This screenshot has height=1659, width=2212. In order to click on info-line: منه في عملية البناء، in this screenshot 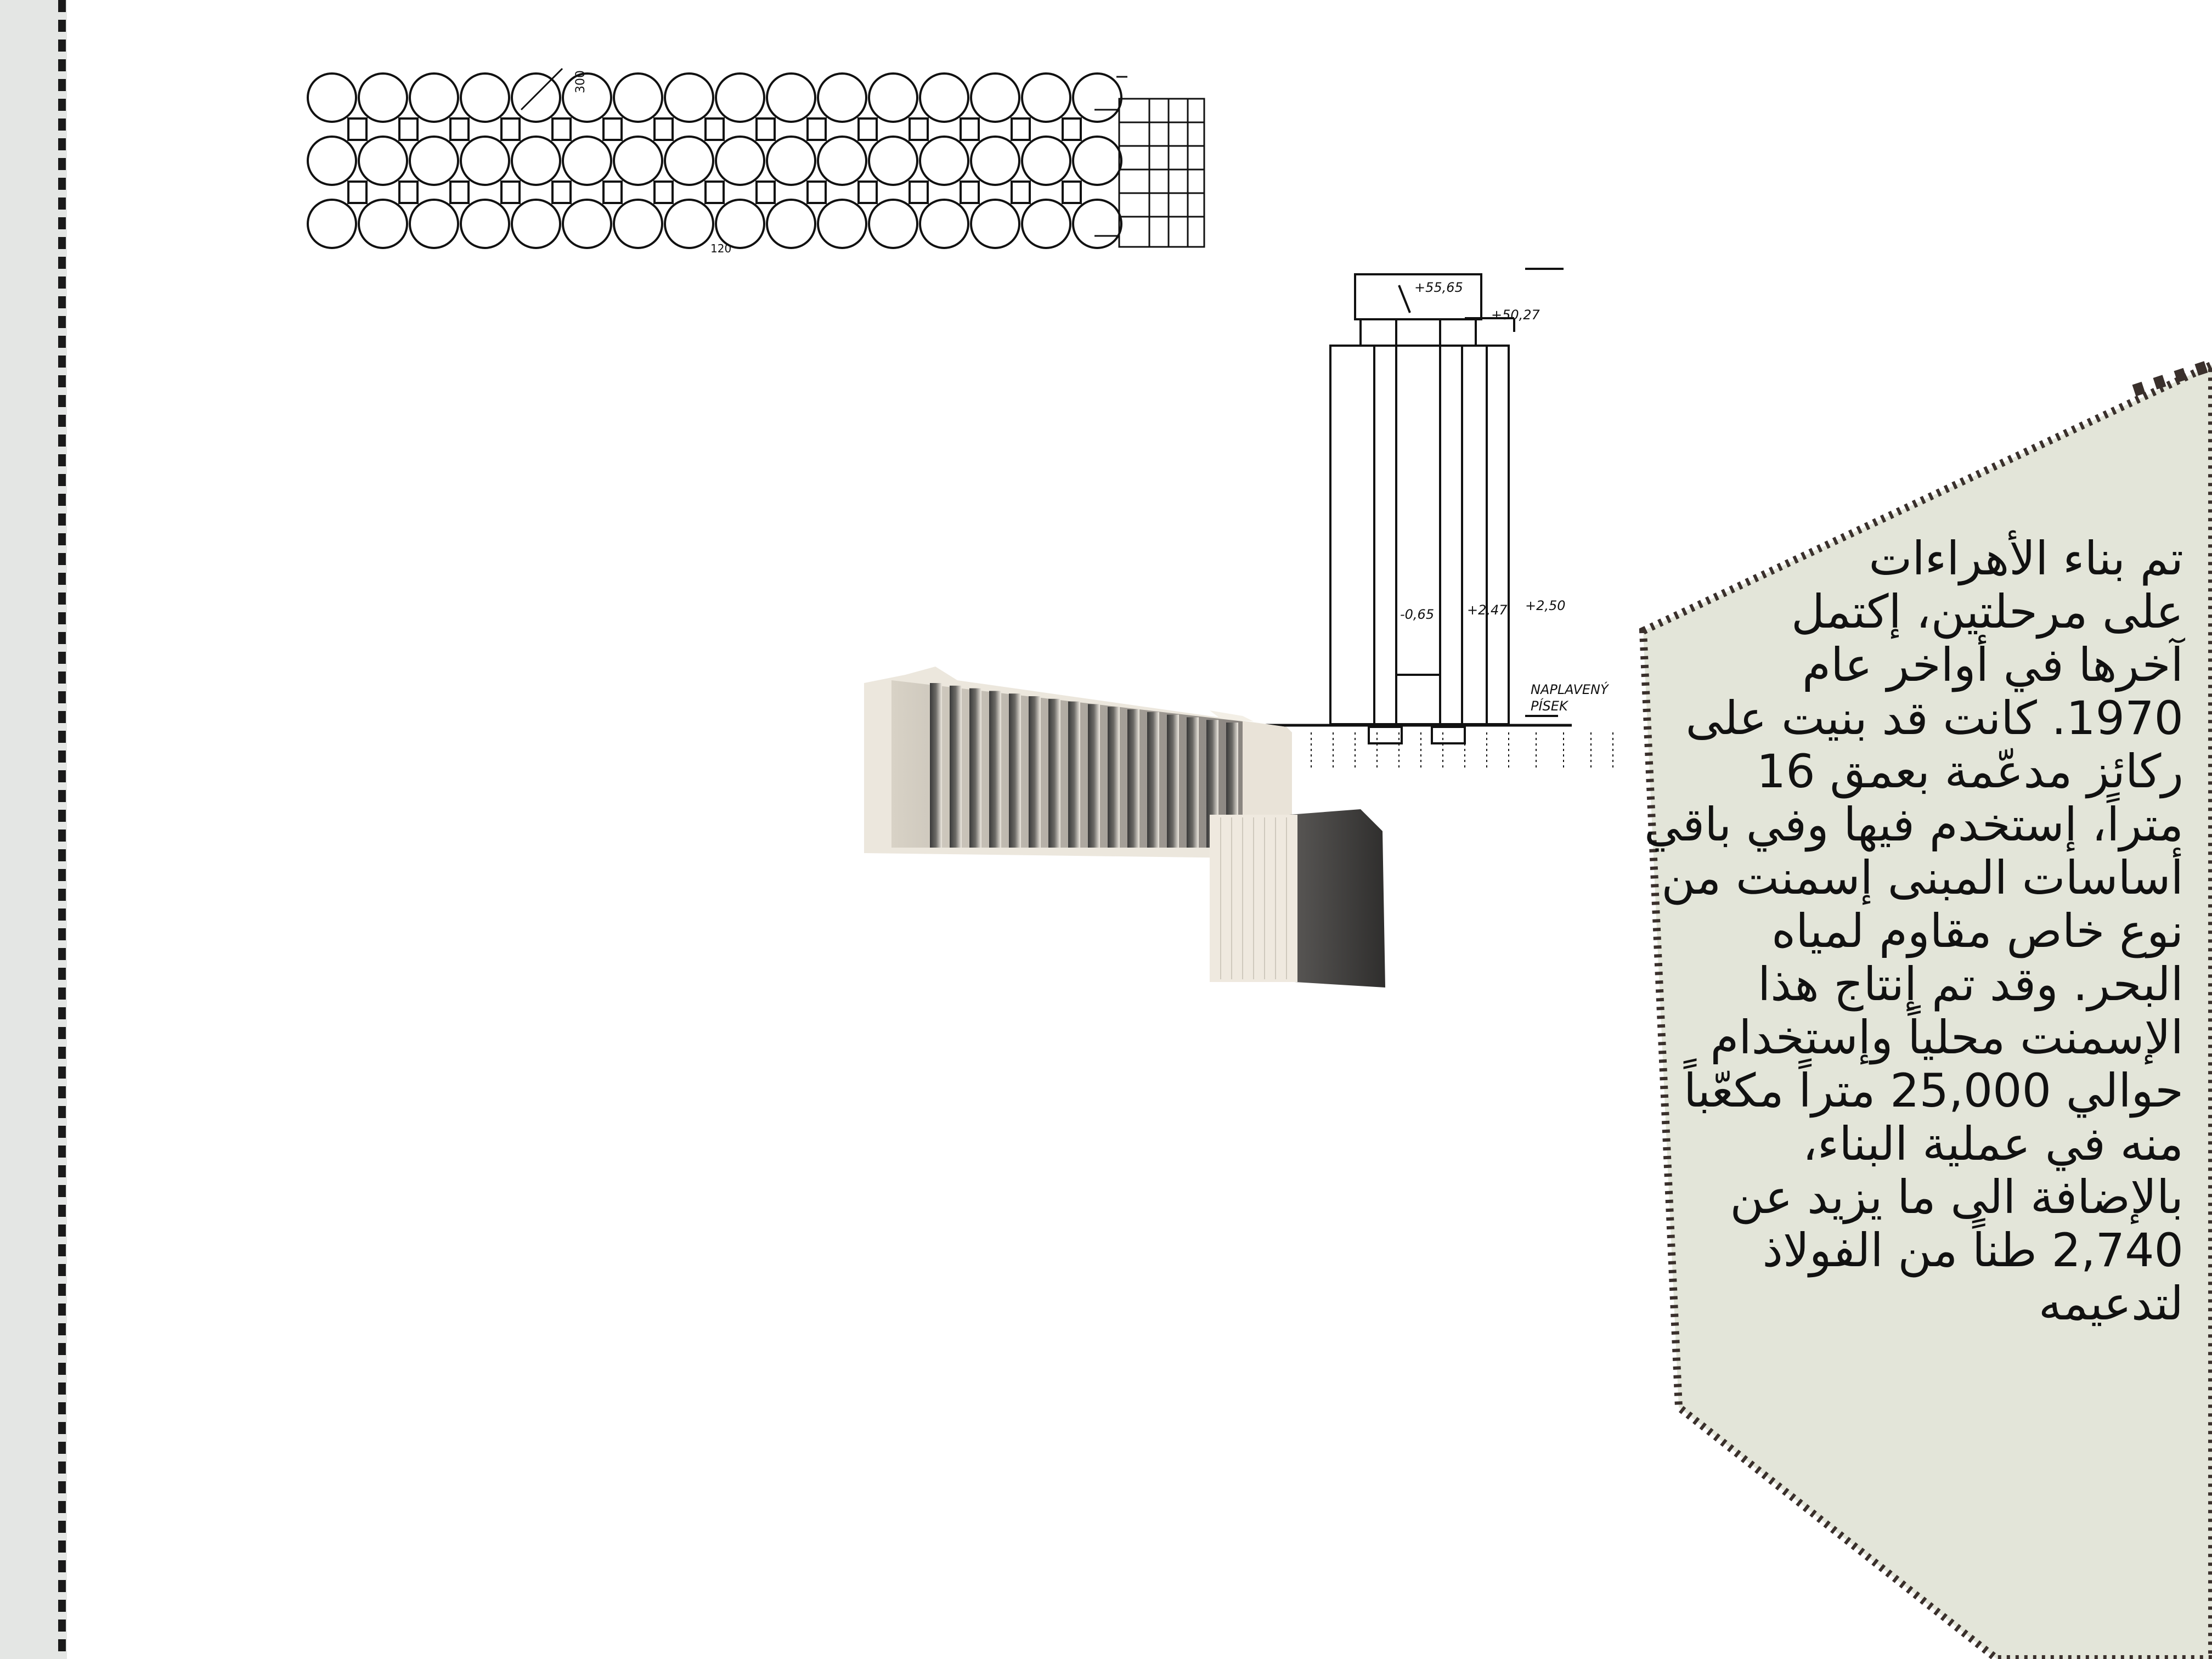, I will do `click(1992, 1144)`.